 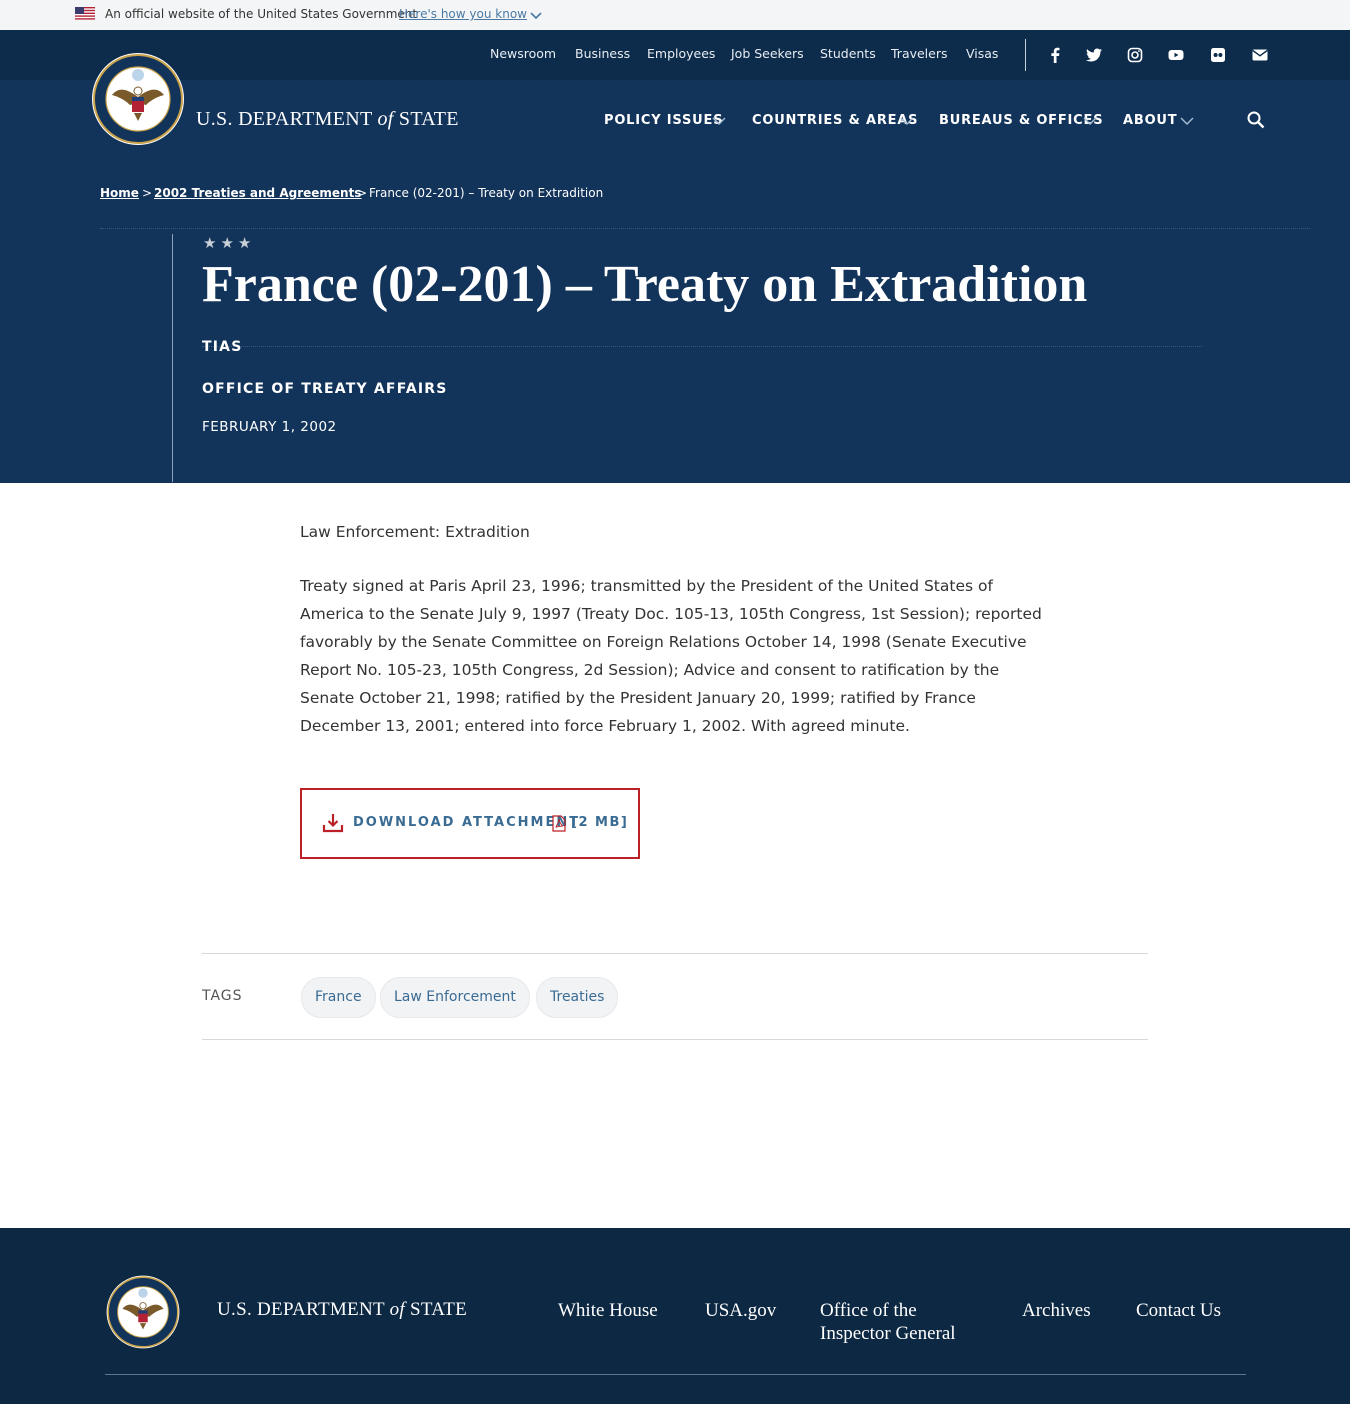 I want to click on download-icon, so click(x=333, y=823).